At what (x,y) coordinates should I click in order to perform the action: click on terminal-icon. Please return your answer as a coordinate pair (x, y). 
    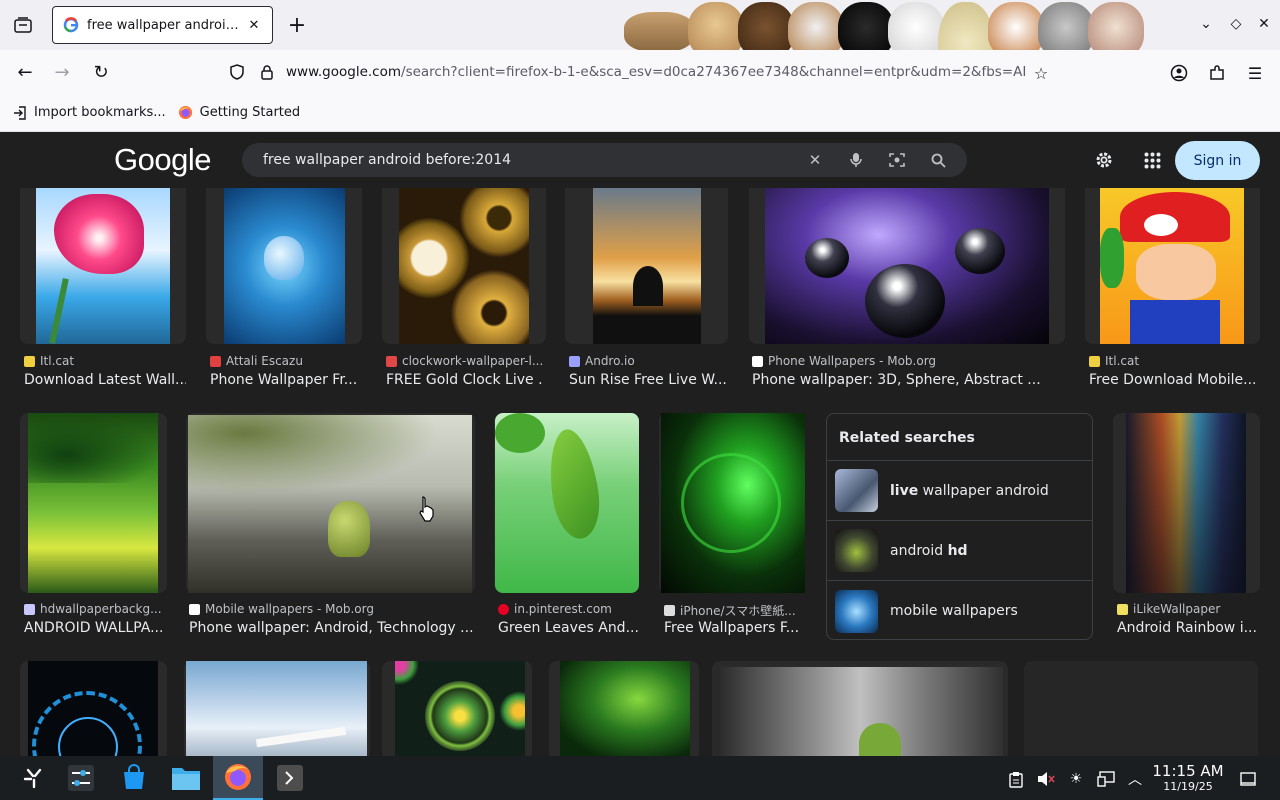
    Looking at the image, I should click on (290, 778).